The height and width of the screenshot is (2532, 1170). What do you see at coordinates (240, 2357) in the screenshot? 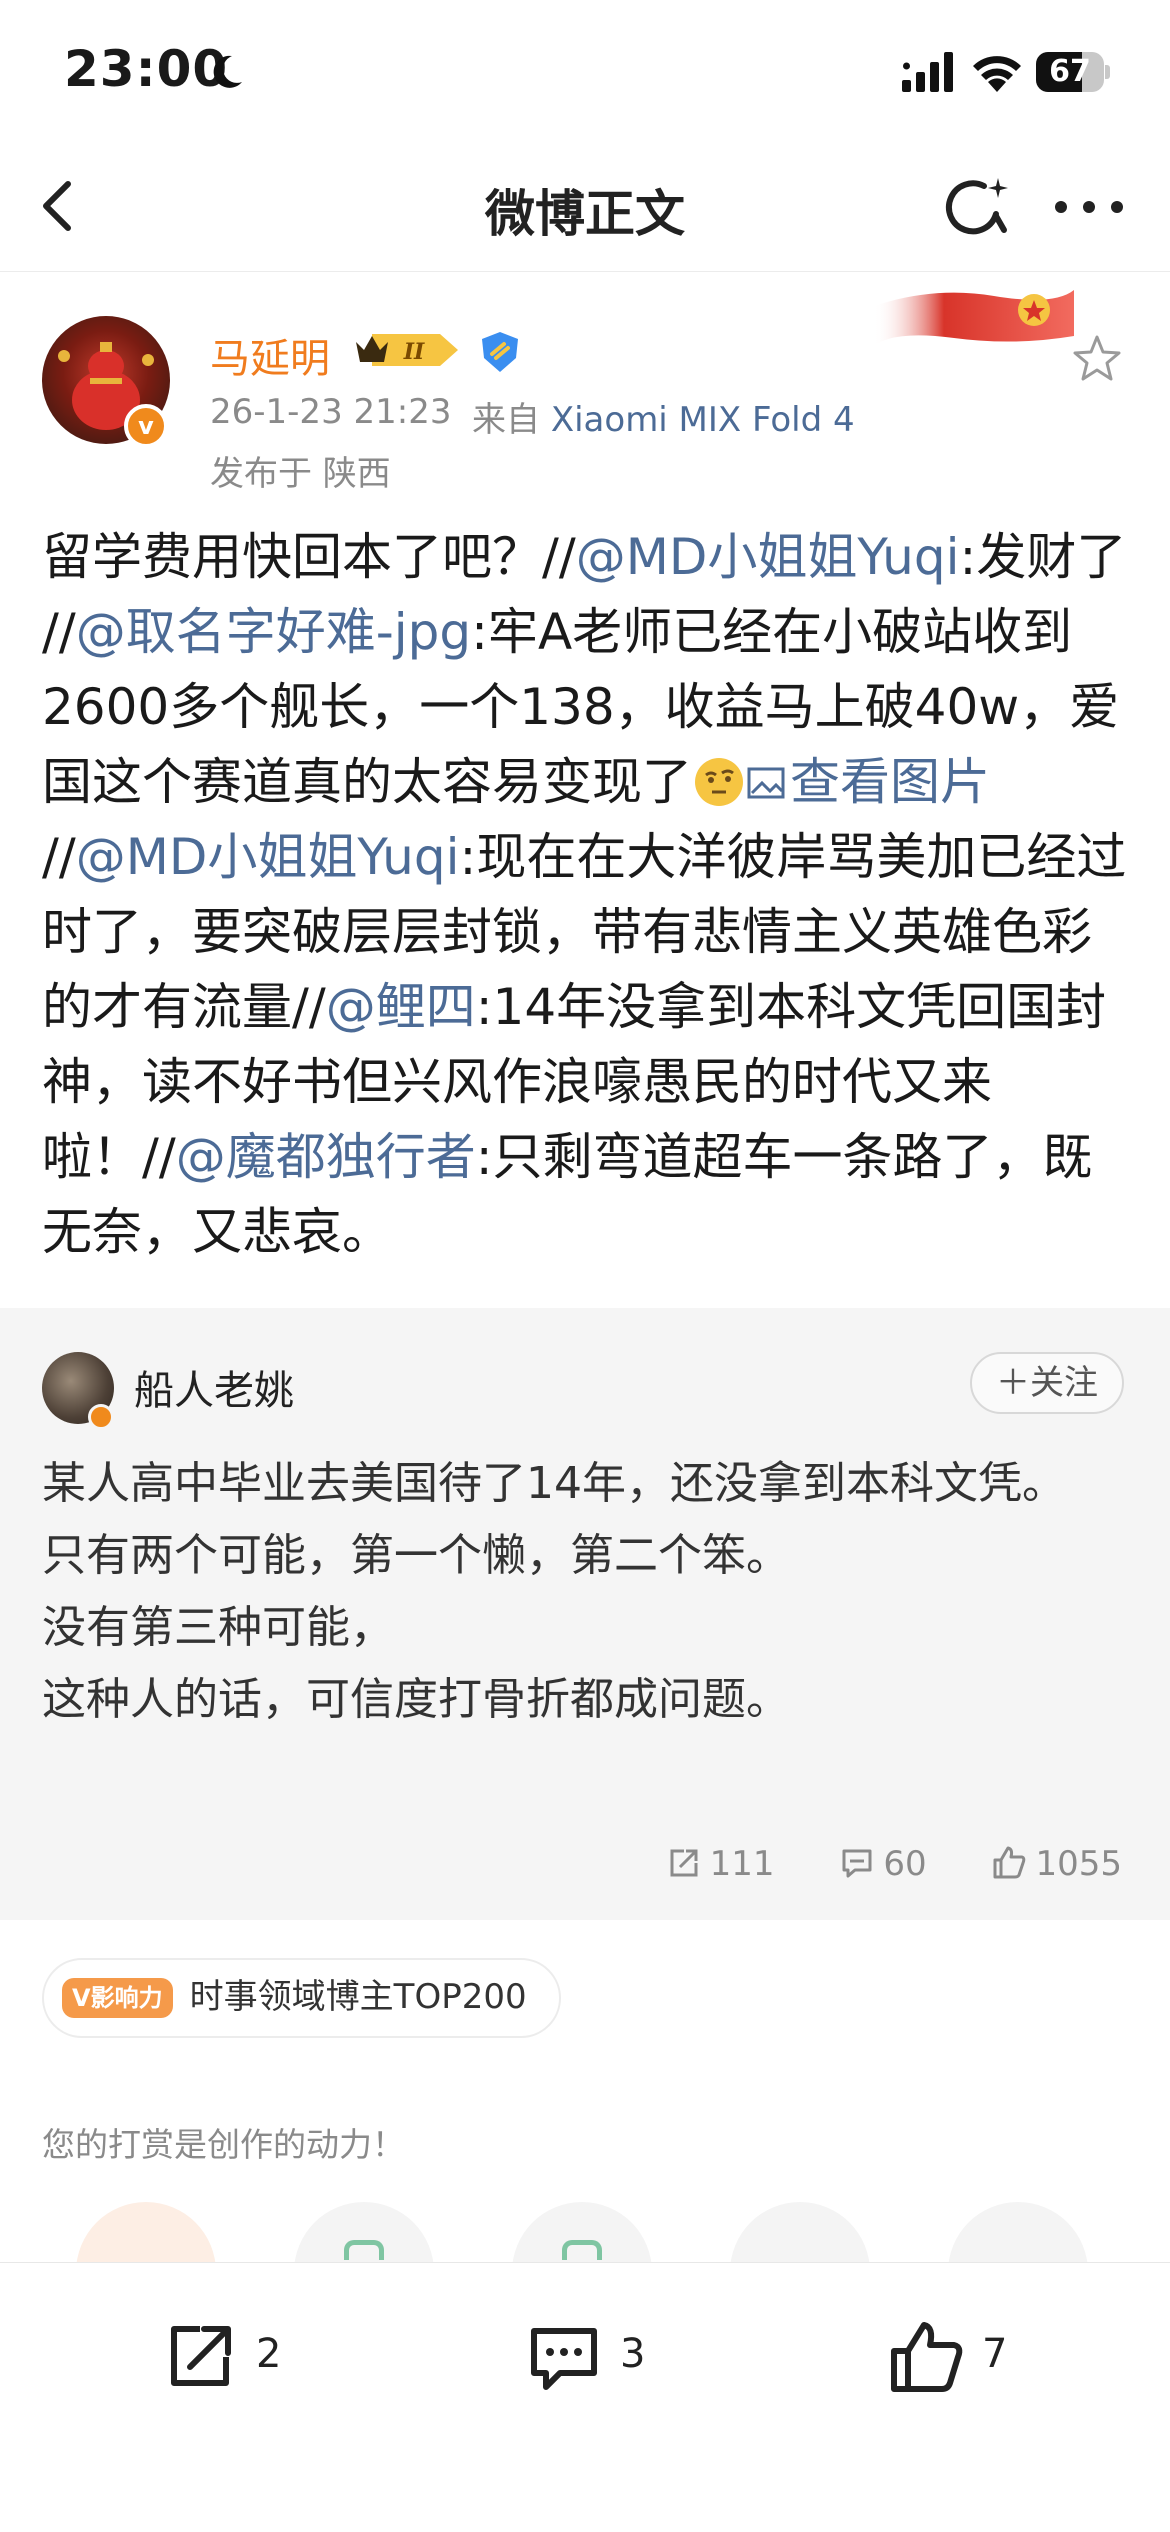
I see `repost-button: 2` at bounding box center [240, 2357].